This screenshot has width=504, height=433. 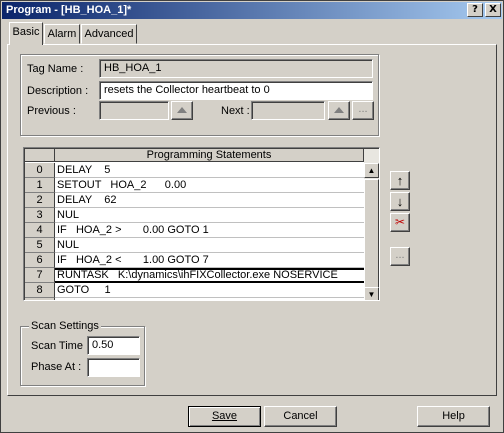 I want to click on statement-cell: DELAY 5, so click(x=209, y=170).